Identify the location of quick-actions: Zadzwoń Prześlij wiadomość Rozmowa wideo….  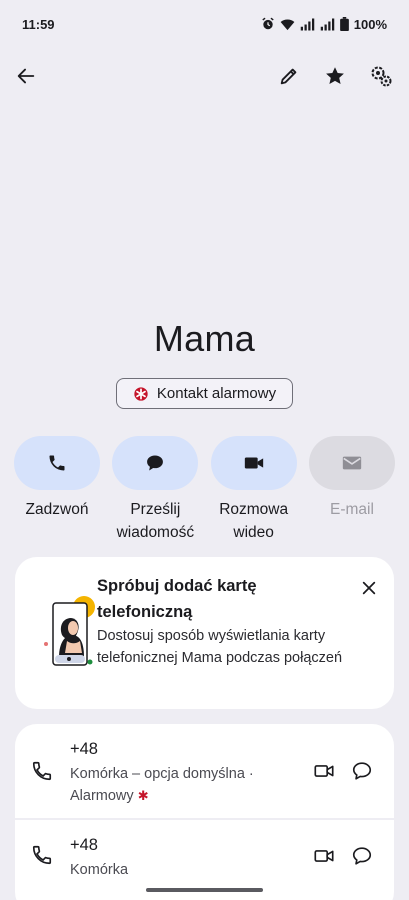
(204, 491).